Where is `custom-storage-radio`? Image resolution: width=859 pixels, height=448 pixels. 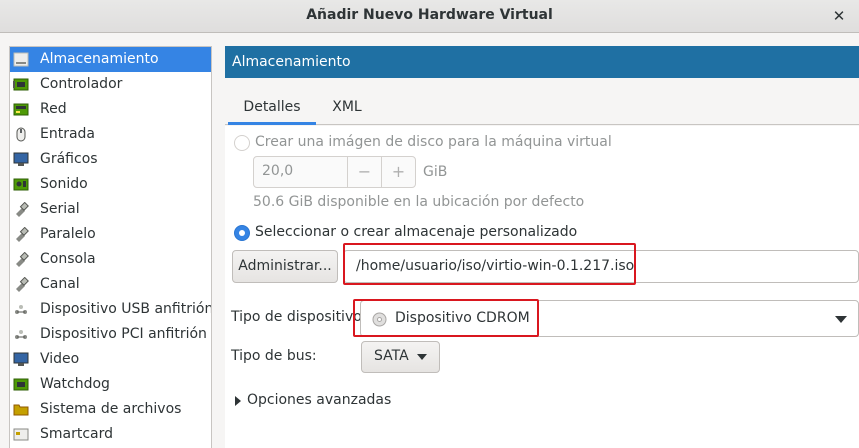 custom-storage-radio is located at coordinates (242, 233).